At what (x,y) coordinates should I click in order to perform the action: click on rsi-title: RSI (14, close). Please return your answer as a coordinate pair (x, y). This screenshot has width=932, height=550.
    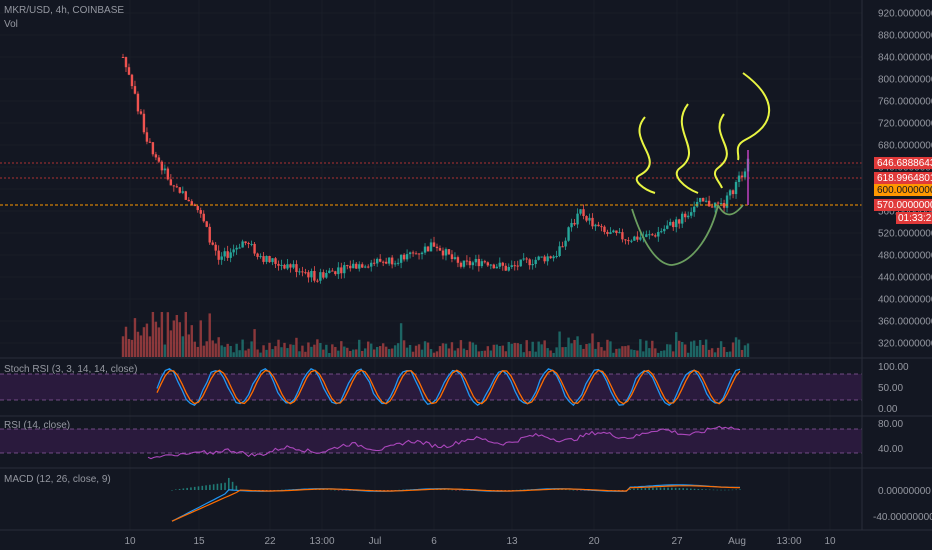
    Looking at the image, I should click on (37, 425).